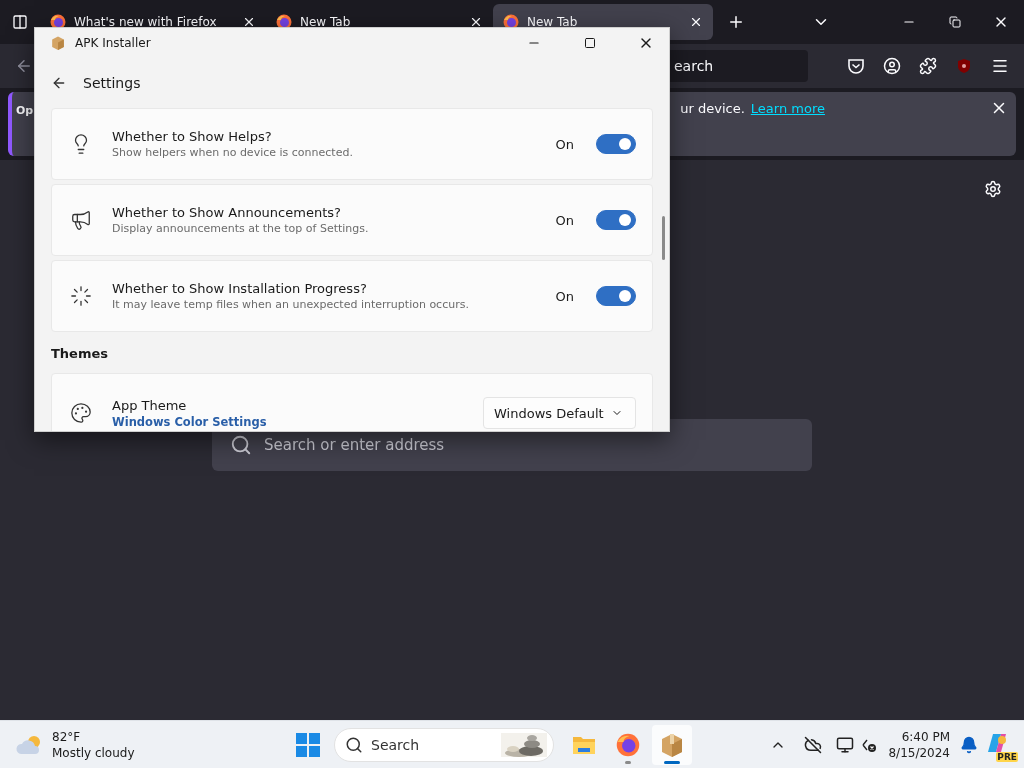  I want to click on setting-title: Whether to Show Announcements?, so click(227, 212).